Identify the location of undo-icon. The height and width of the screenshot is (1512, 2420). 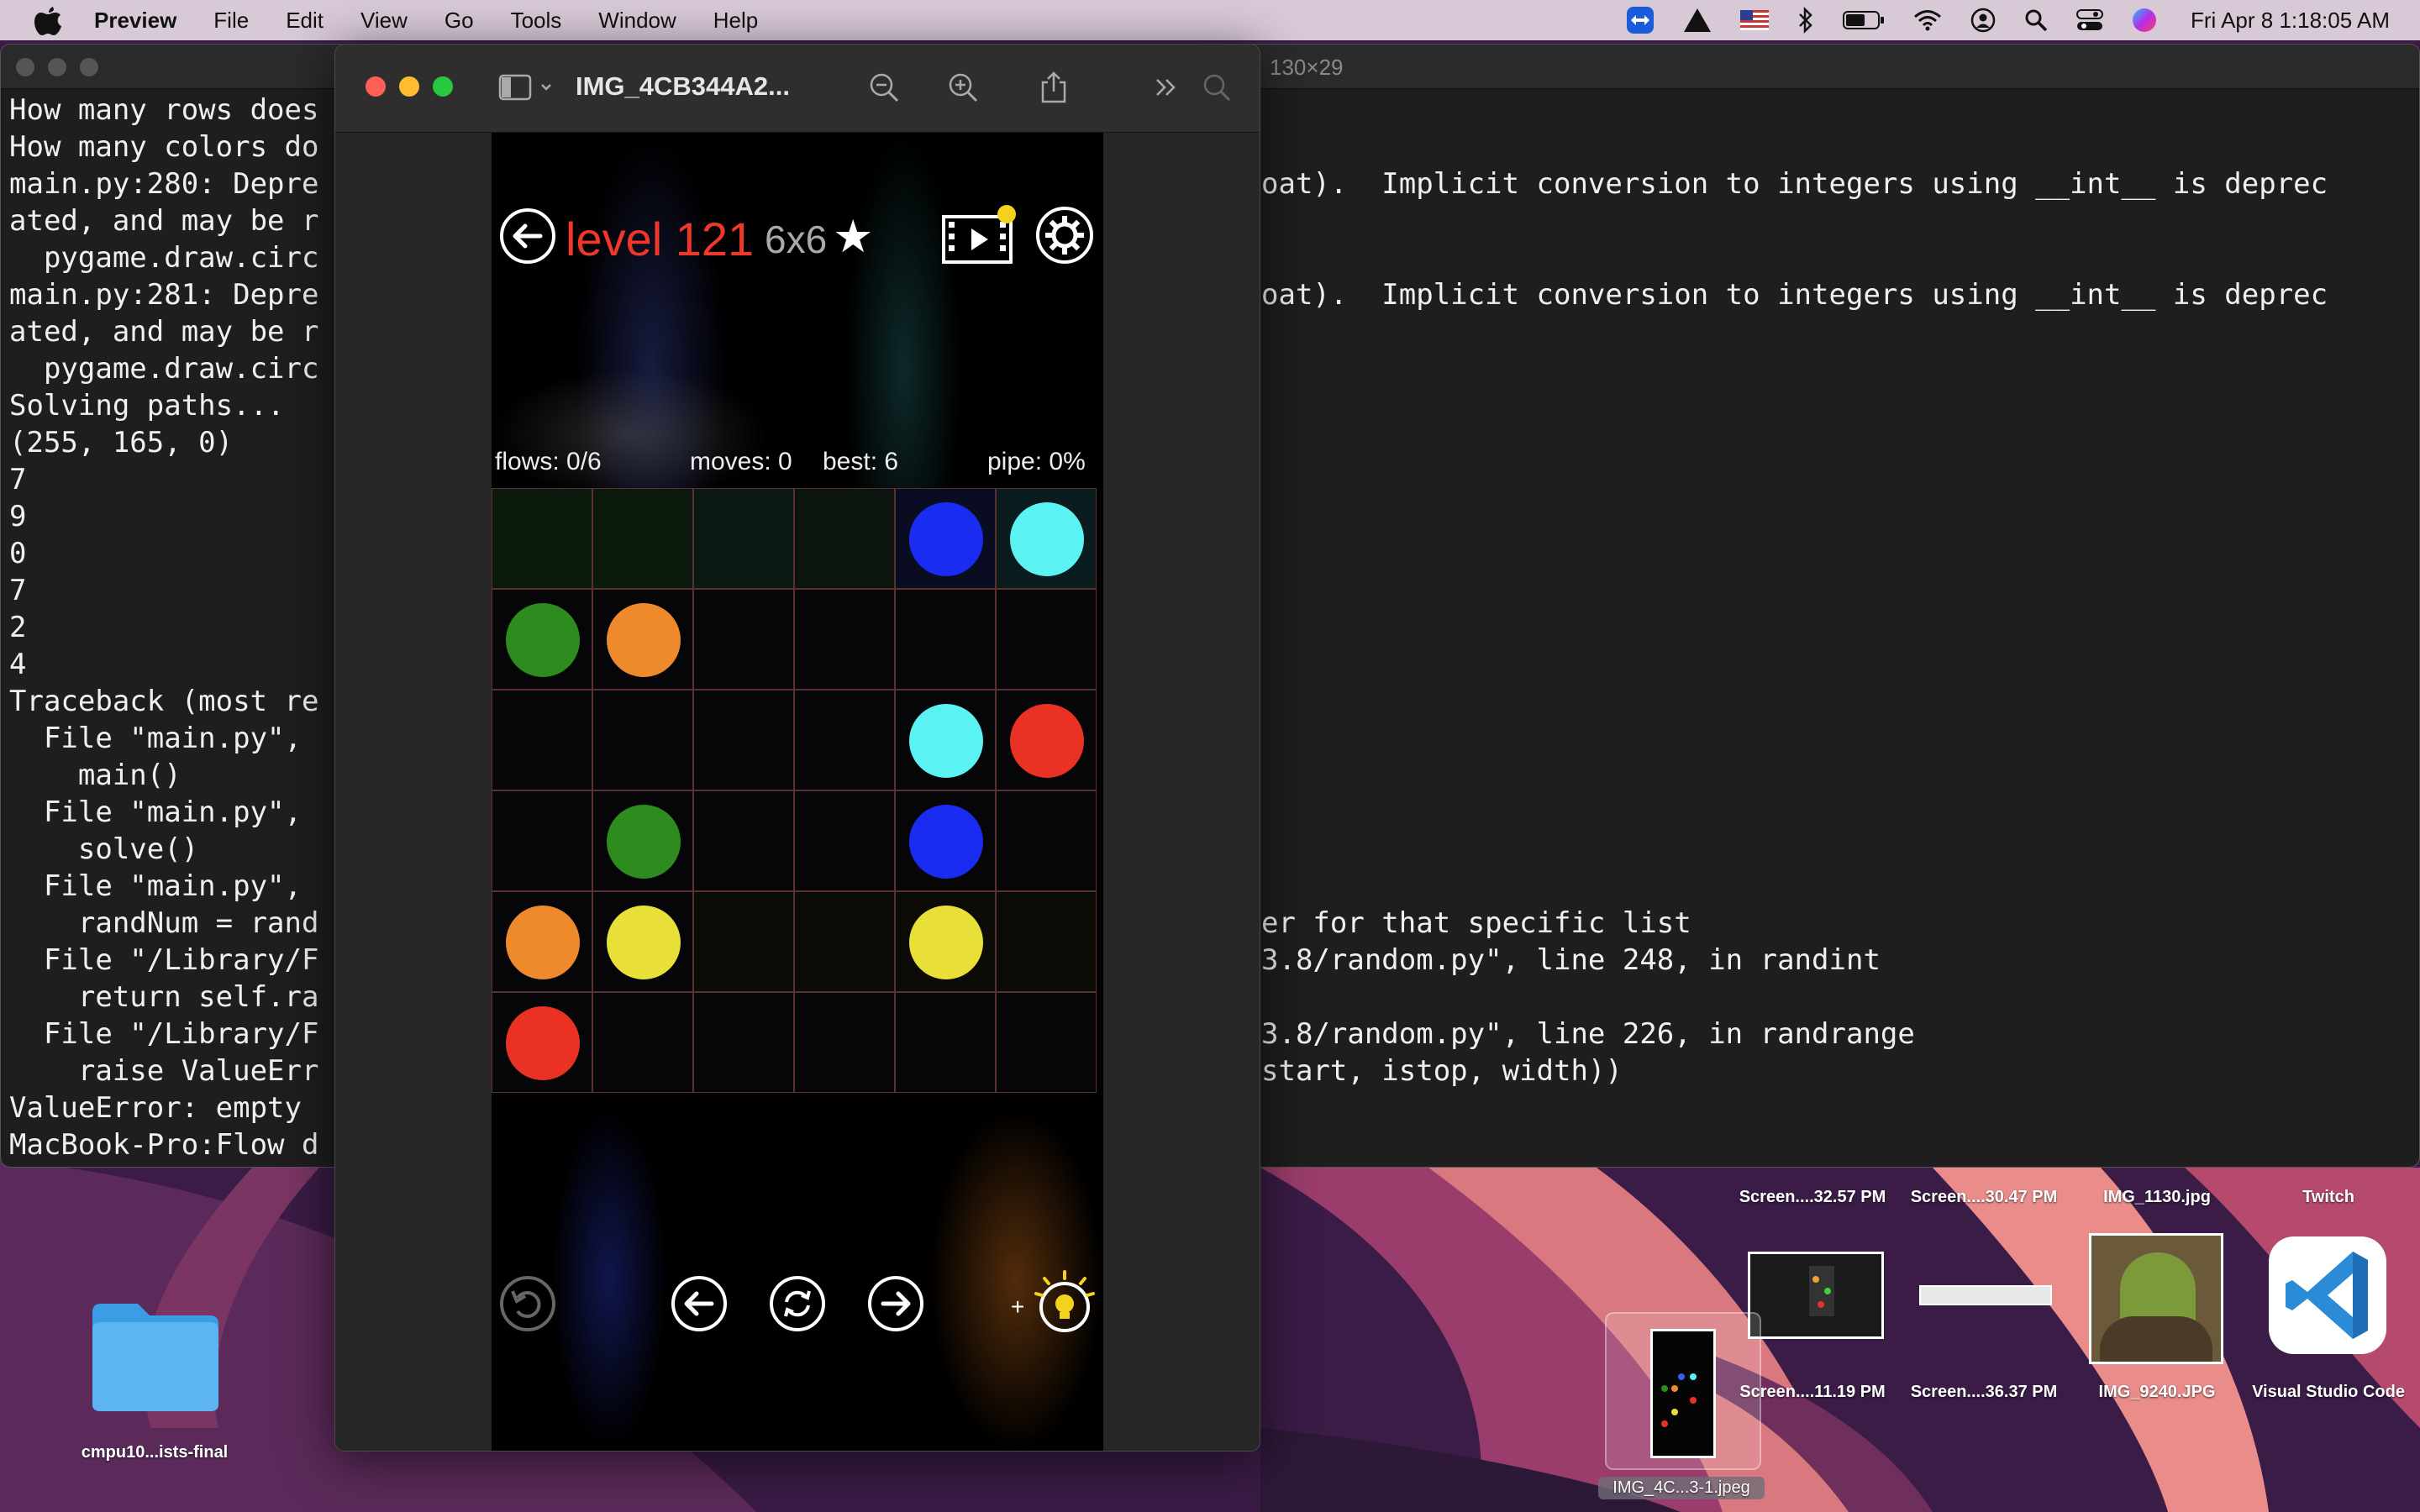
(527, 1303).